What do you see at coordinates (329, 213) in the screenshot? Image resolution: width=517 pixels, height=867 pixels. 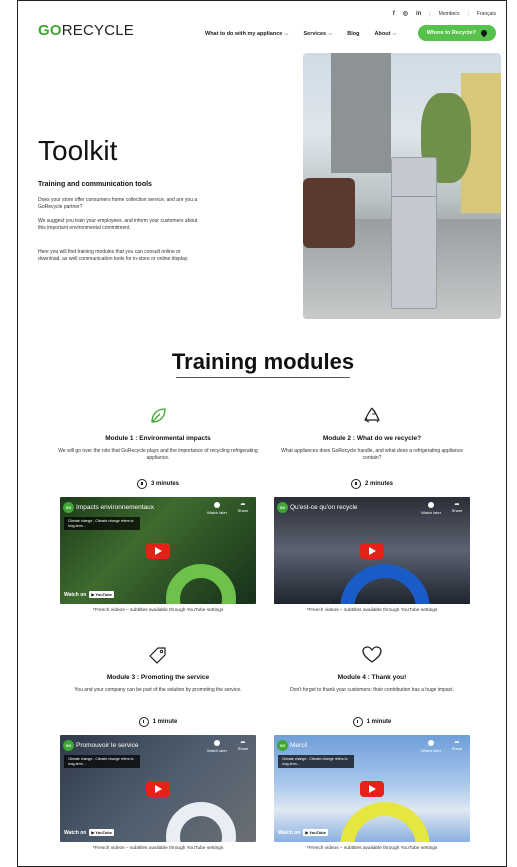 I see `car-shape` at bounding box center [329, 213].